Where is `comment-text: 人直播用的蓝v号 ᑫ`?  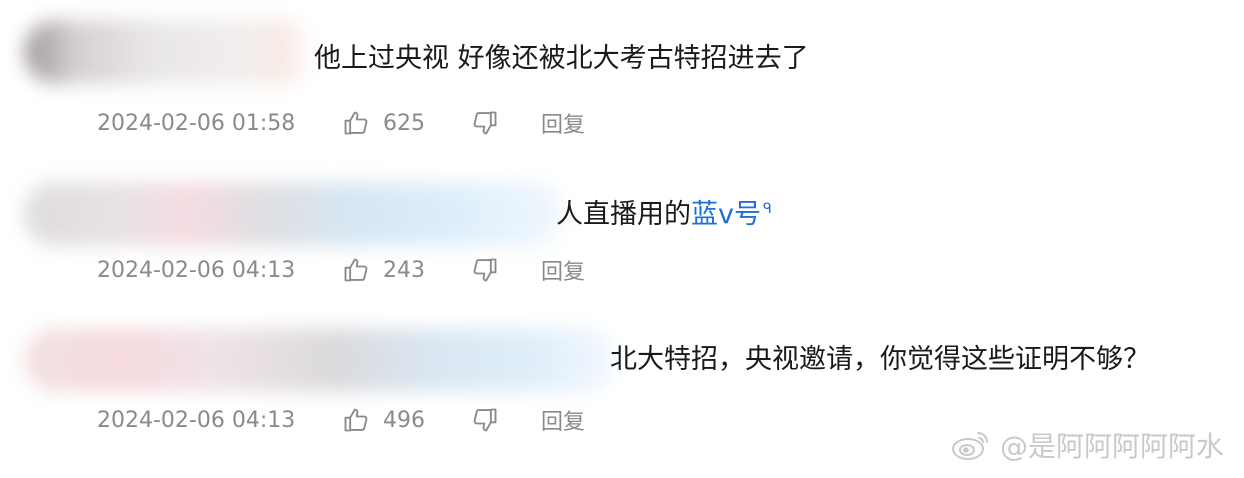
comment-text: 人直播用的蓝v号 ᑫ is located at coordinates (664, 212).